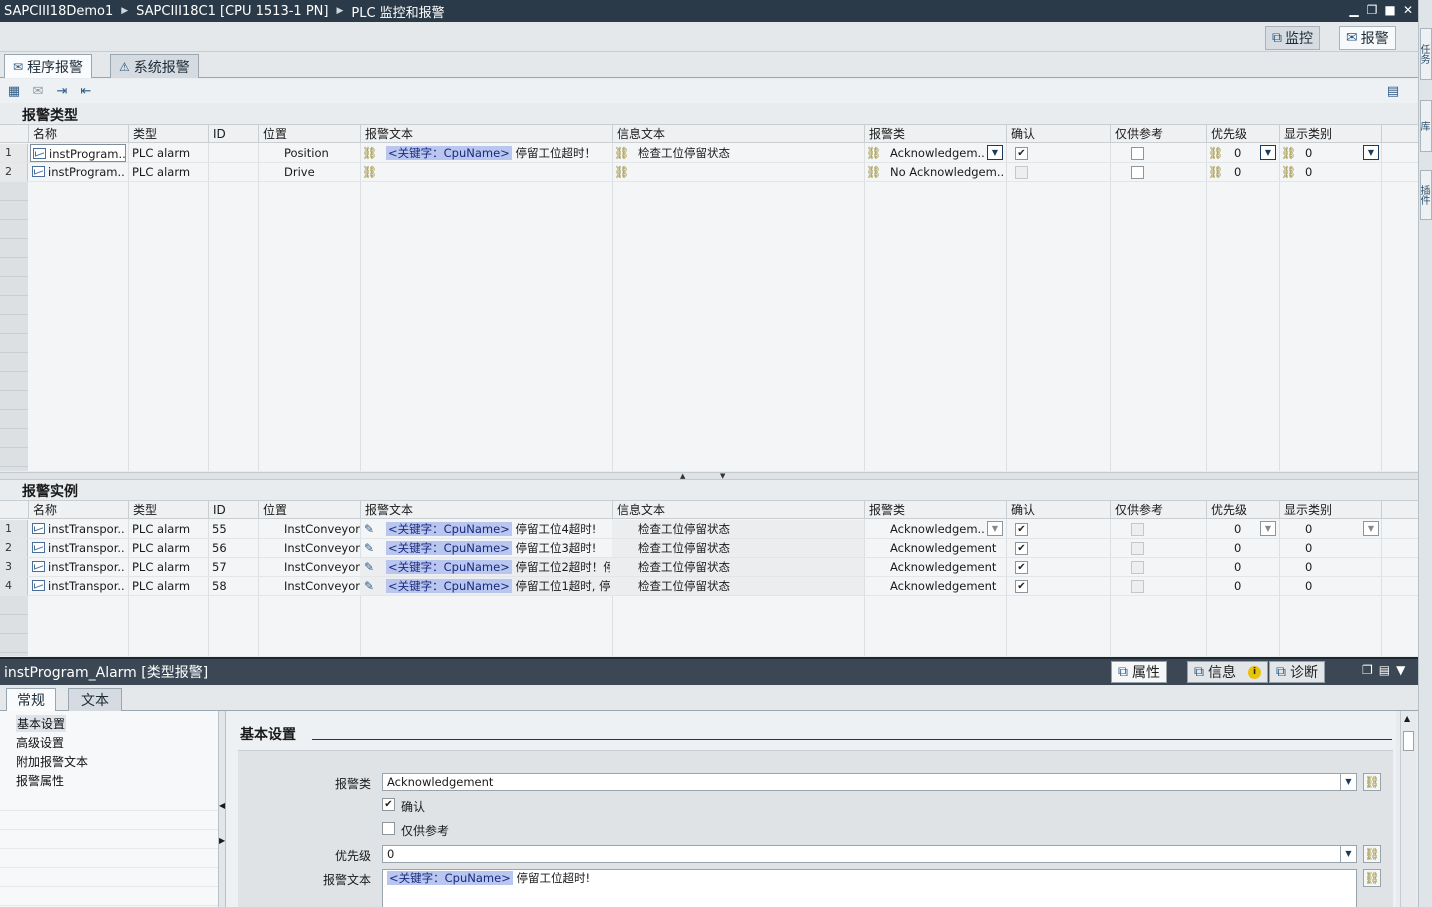 This screenshot has width=1432, height=907. What do you see at coordinates (14, 91) in the screenshot?
I see `hex-display-icon: ▦` at bounding box center [14, 91].